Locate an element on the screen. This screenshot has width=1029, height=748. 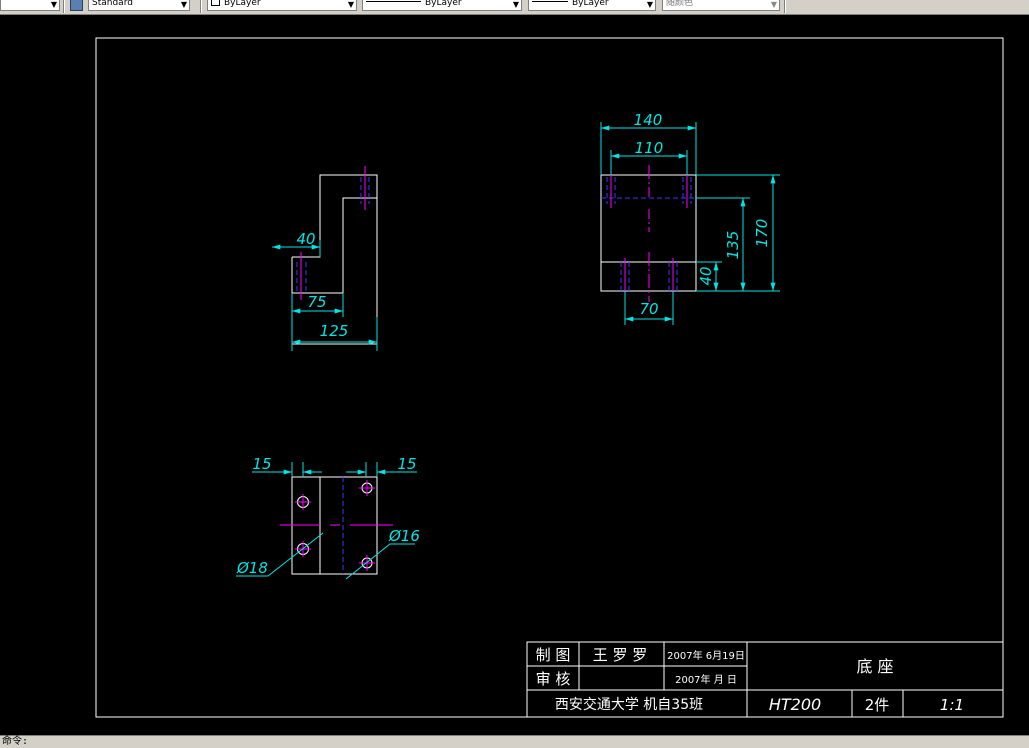
dim-125: 125 is located at coordinates (334, 331).